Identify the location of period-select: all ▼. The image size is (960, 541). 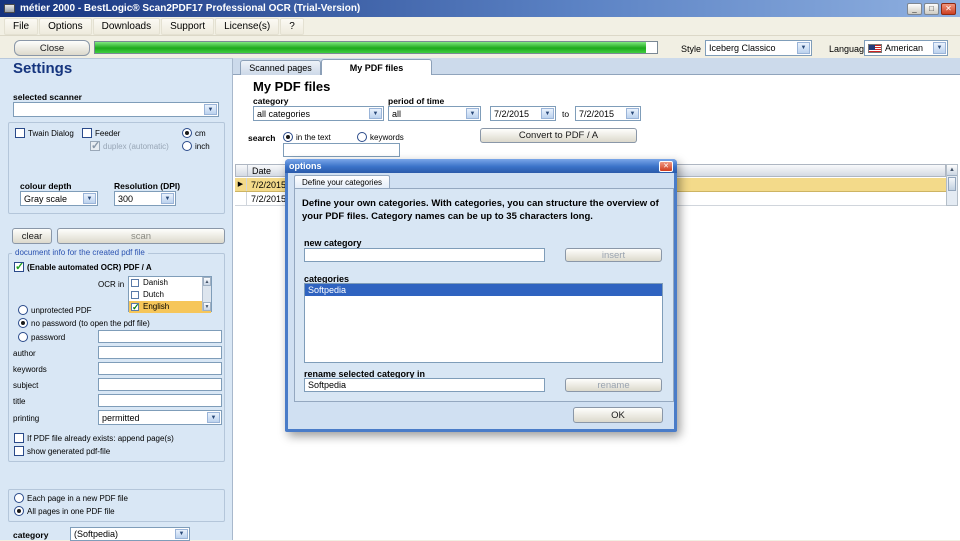
(434, 113).